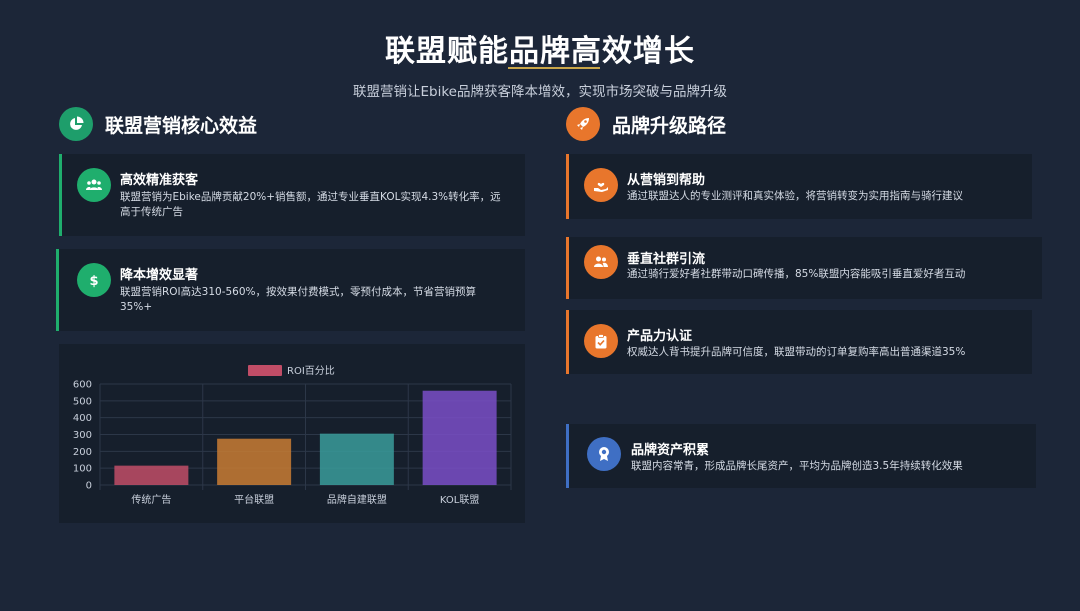  What do you see at coordinates (82, 435) in the screenshot?
I see `y-tick-label: 300` at bounding box center [82, 435].